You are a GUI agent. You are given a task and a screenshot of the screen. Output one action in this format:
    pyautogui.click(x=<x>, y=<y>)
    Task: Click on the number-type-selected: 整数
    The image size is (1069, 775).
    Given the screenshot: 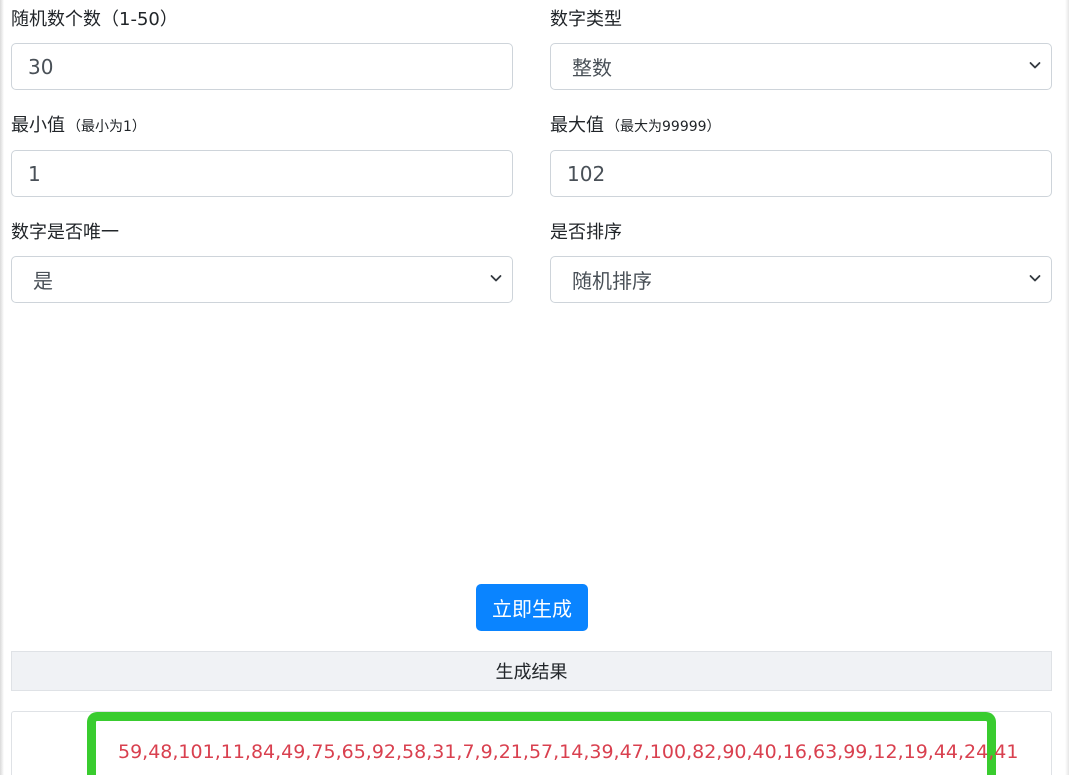 What is the action you would take?
    pyautogui.click(x=592, y=68)
    